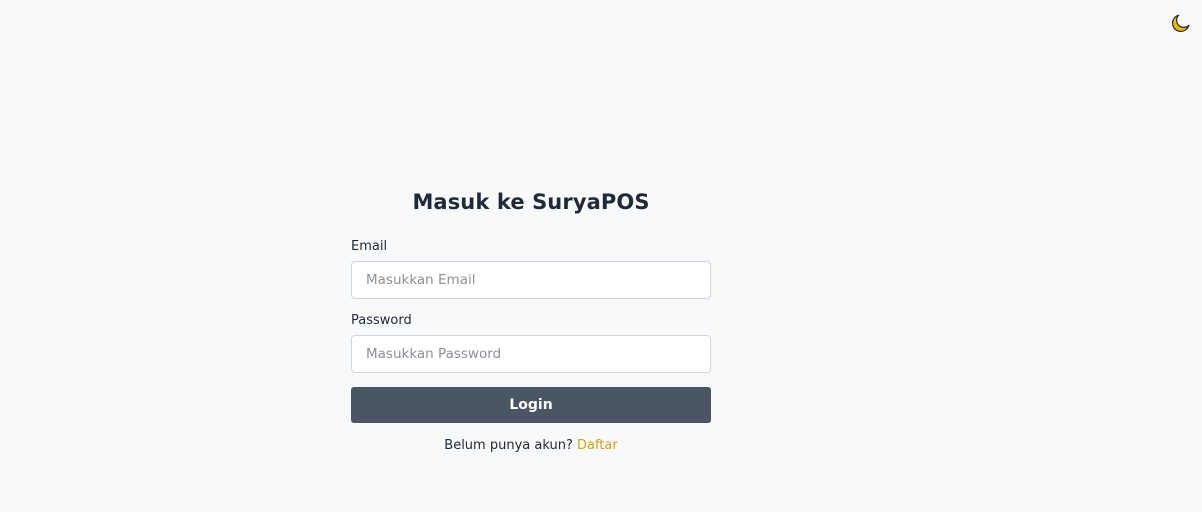 The width and height of the screenshot is (1202, 512). I want to click on theme-toggle-button, so click(1181, 23).